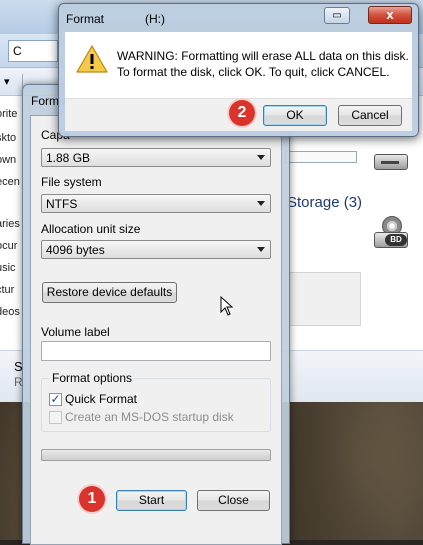 This screenshot has height=545, width=423. Describe the element at coordinates (7, 81) in the screenshot. I see `chevron-down-icon: ▾` at that location.